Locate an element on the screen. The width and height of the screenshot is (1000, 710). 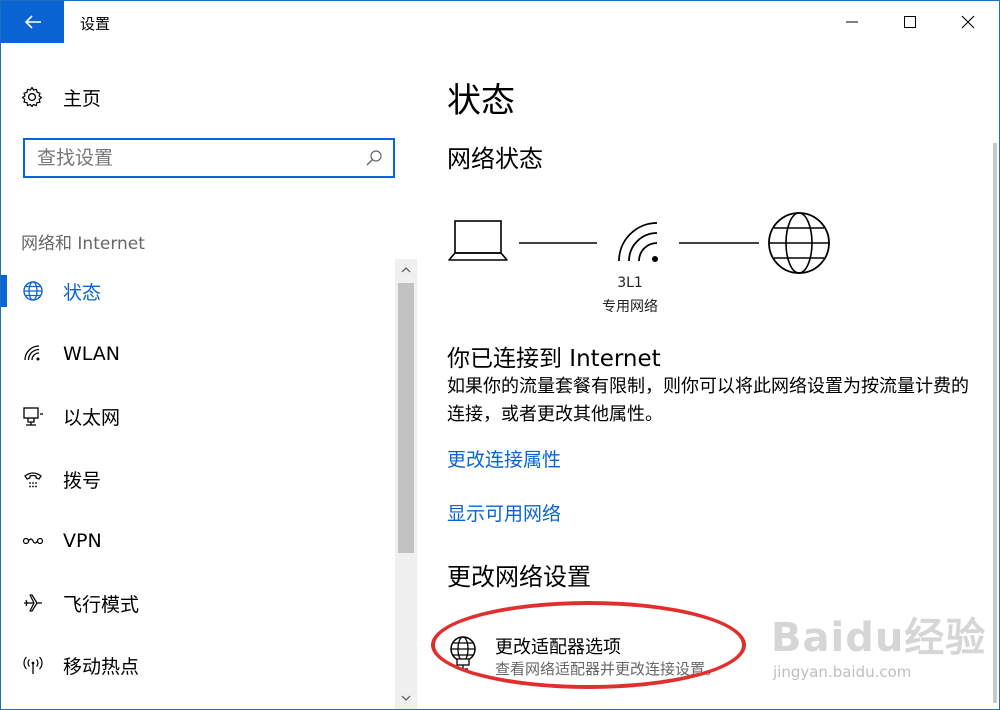
sidebar-item-dialup: 拨号 is located at coordinates (199, 479).